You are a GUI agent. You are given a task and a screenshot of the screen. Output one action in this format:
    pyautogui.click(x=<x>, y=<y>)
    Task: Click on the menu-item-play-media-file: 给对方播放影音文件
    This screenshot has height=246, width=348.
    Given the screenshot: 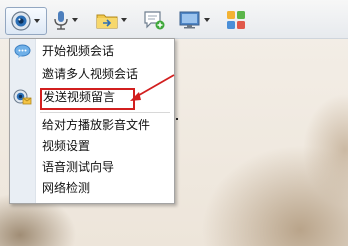 What is the action you would take?
    pyautogui.click(x=106, y=125)
    